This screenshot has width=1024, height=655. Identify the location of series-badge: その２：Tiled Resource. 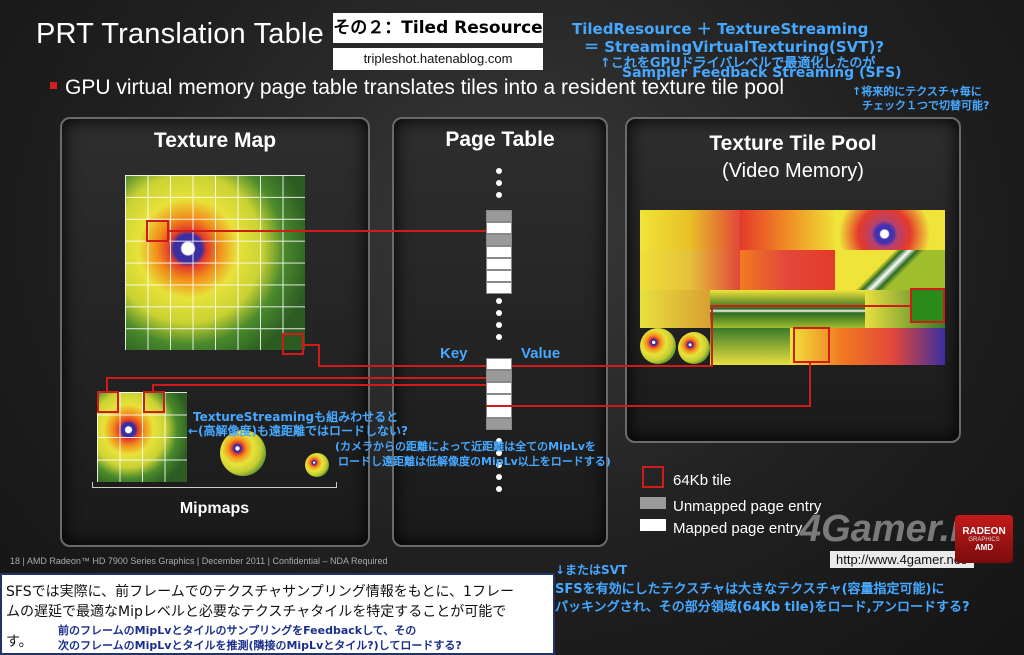
(438, 28).